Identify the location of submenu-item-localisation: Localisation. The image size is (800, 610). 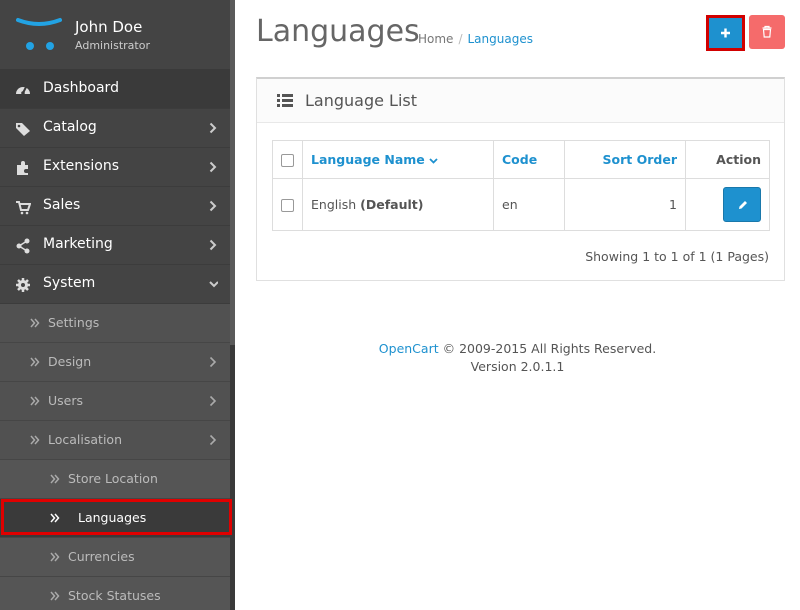
(117, 440).